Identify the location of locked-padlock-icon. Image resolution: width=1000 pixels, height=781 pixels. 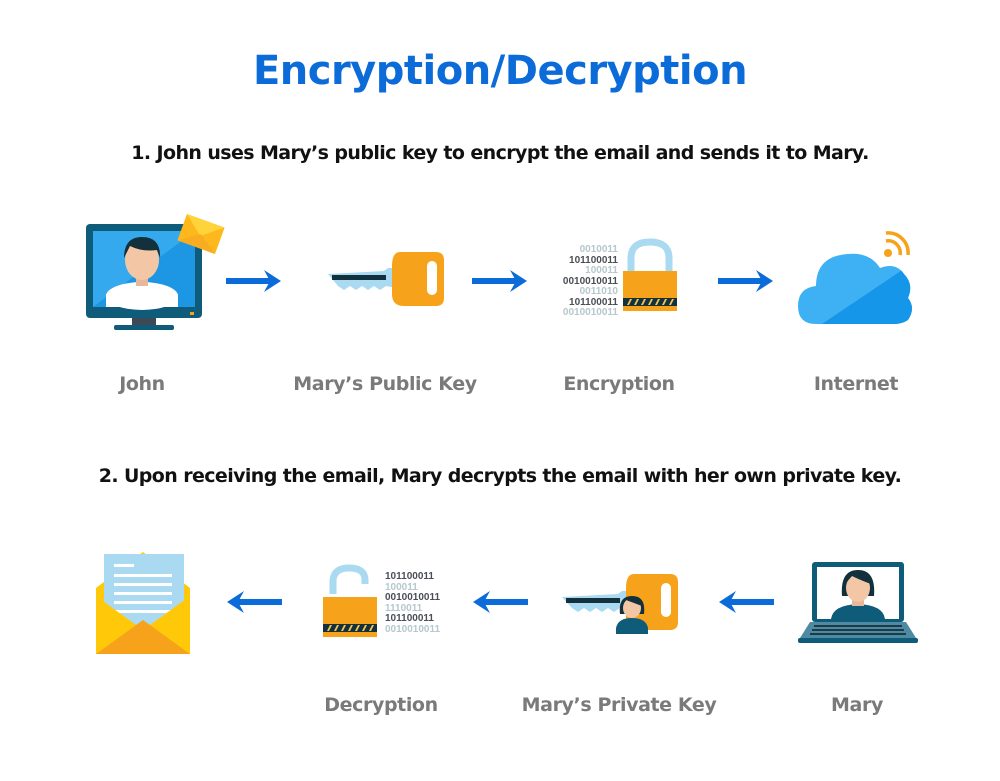
(650, 276).